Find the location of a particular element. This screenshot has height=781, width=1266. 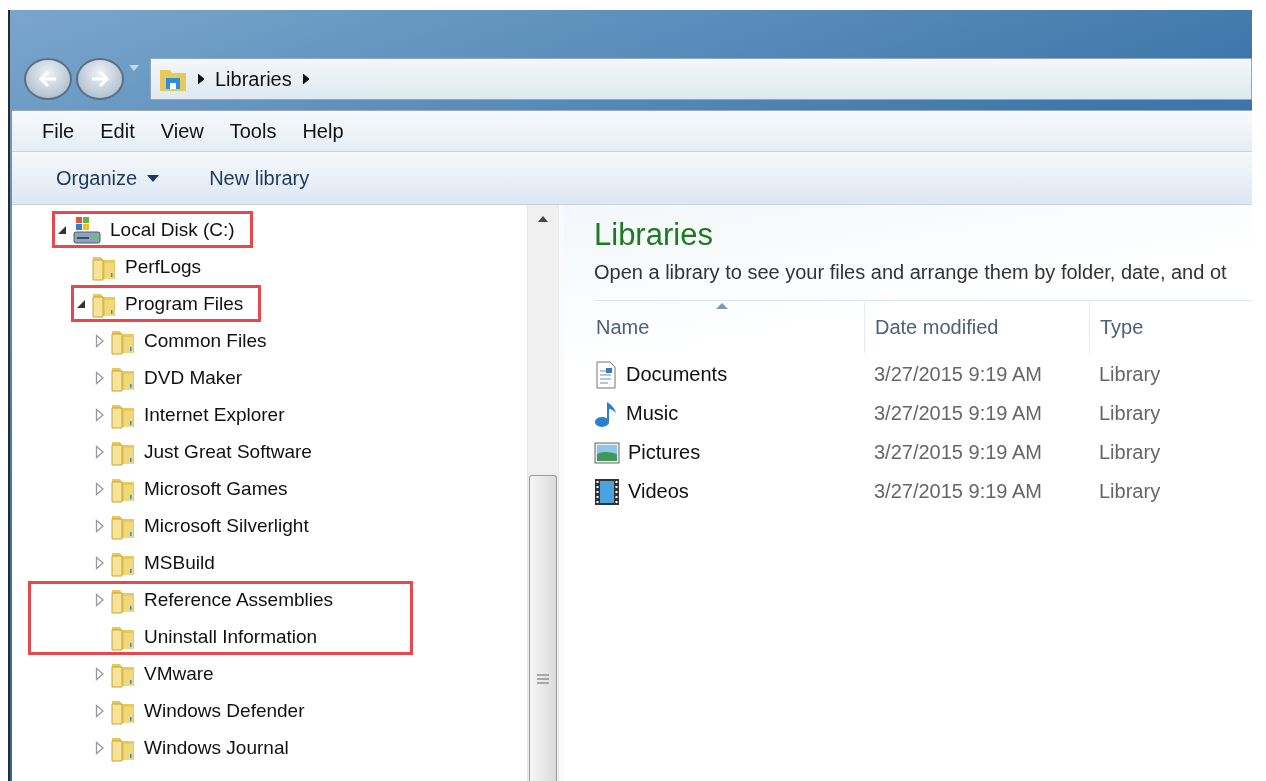

library-name: Videos is located at coordinates (658, 491).